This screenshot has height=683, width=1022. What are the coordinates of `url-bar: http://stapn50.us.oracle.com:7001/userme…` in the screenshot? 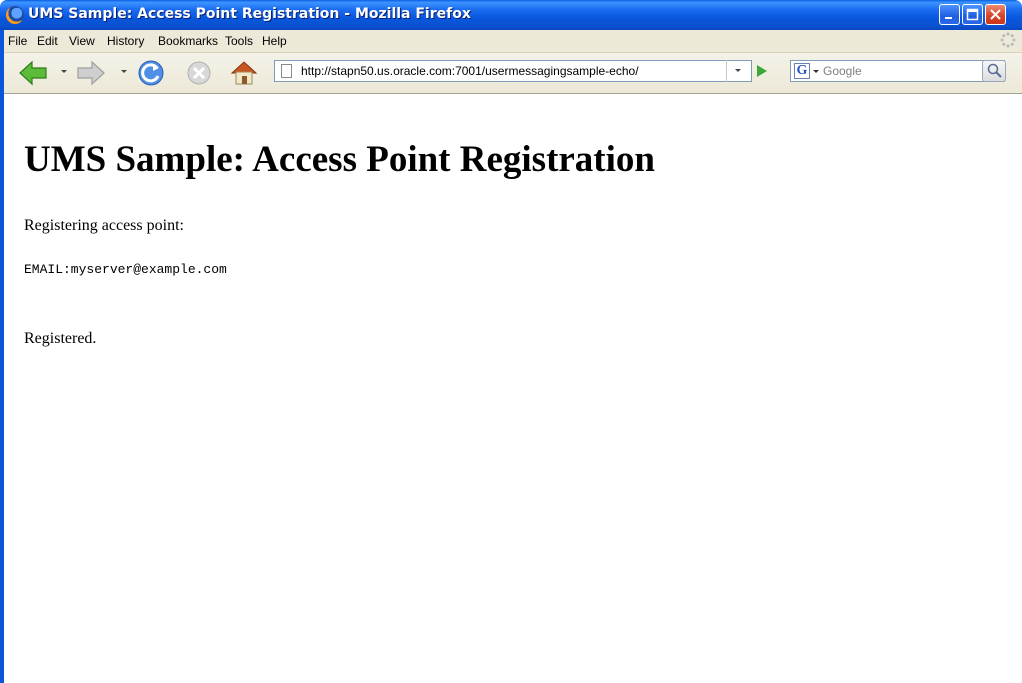 It's located at (513, 71).